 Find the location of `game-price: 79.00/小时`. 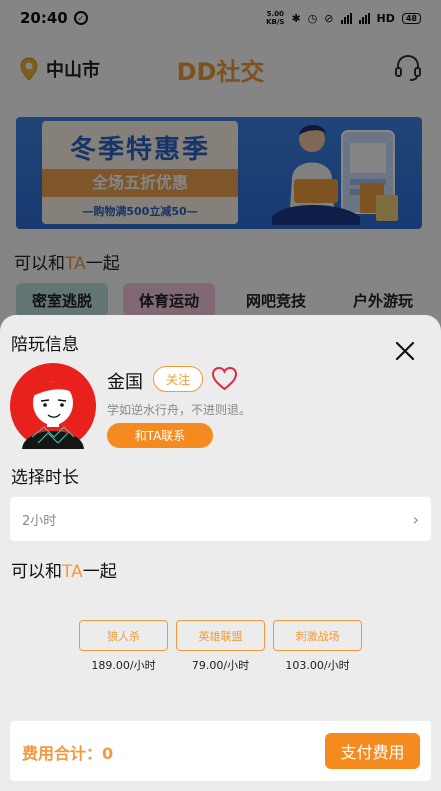

game-price: 79.00/小时 is located at coordinates (220, 665).